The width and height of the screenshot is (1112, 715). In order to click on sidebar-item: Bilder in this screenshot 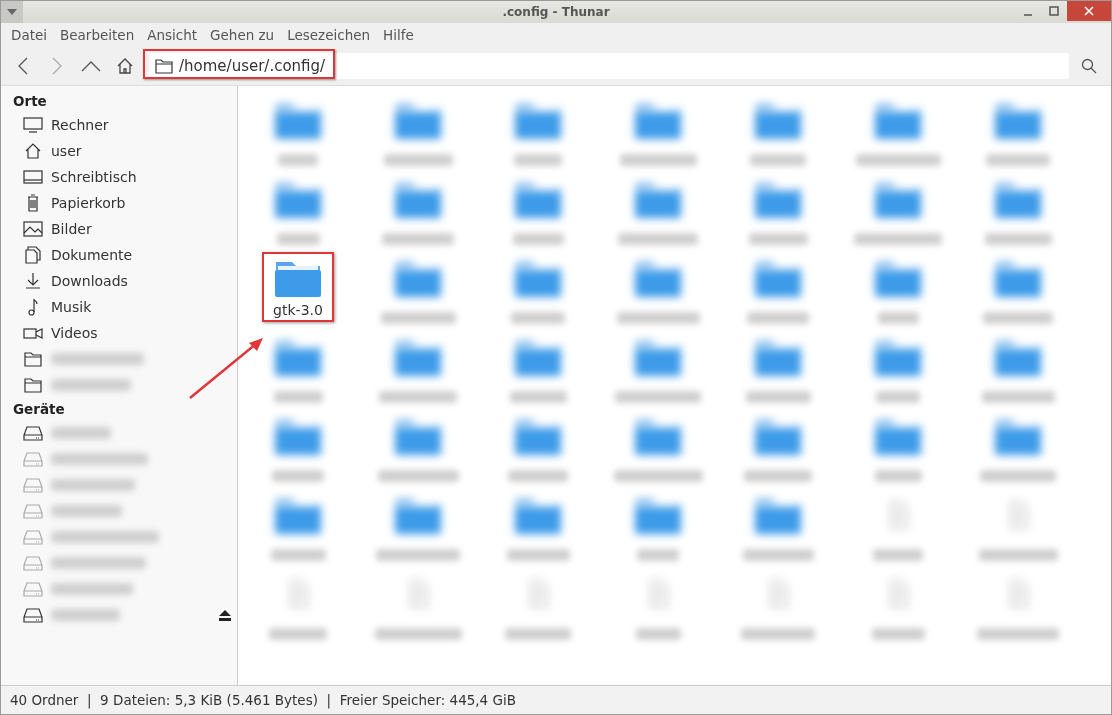, I will do `click(71, 229)`.